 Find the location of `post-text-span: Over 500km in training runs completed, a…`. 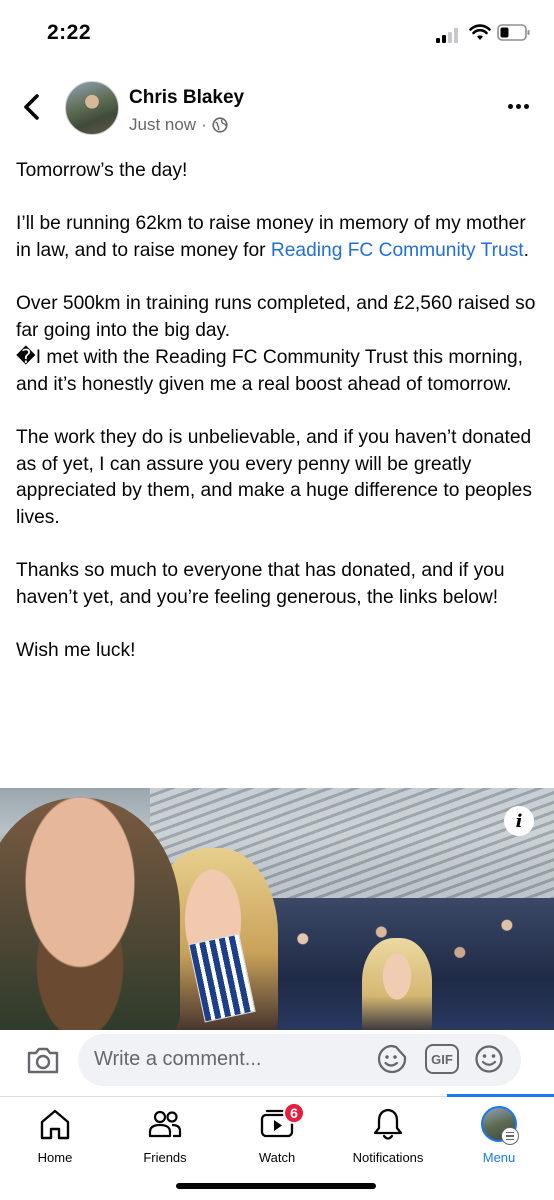

post-text-span: Over 500km in training runs completed, a… is located at coordinates (276, 316).